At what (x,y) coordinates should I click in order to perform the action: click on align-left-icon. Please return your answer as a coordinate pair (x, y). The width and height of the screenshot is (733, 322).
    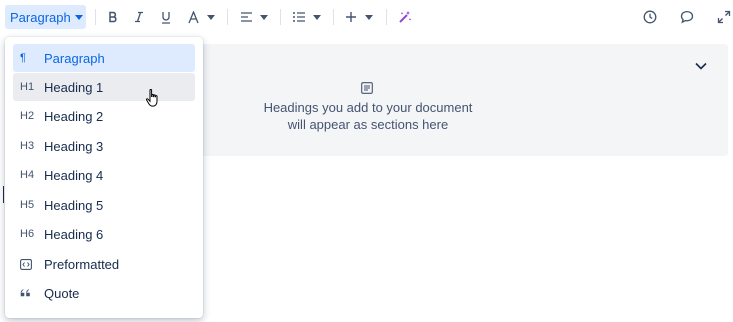
    Looking at the image, I should click on (246, 17).